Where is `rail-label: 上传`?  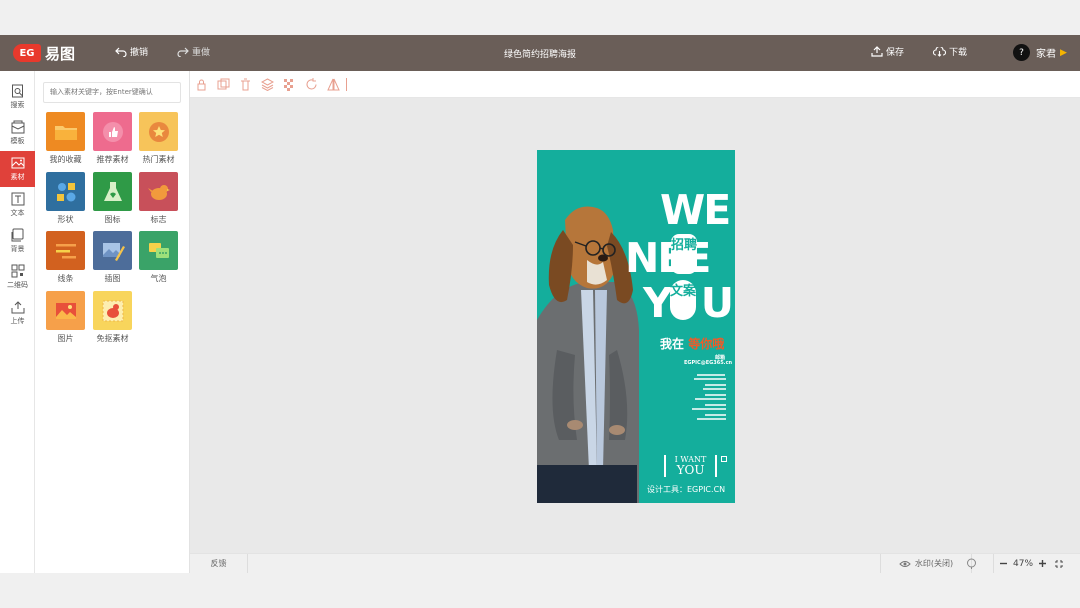
rail-label: 上传 is located at coordinates (17, 321).